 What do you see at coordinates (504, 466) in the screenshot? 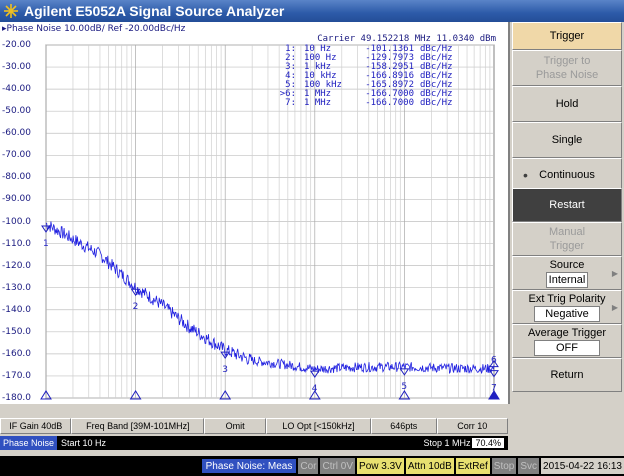
I see `stop-indicator: Stop` at bounding box center [504, 466].